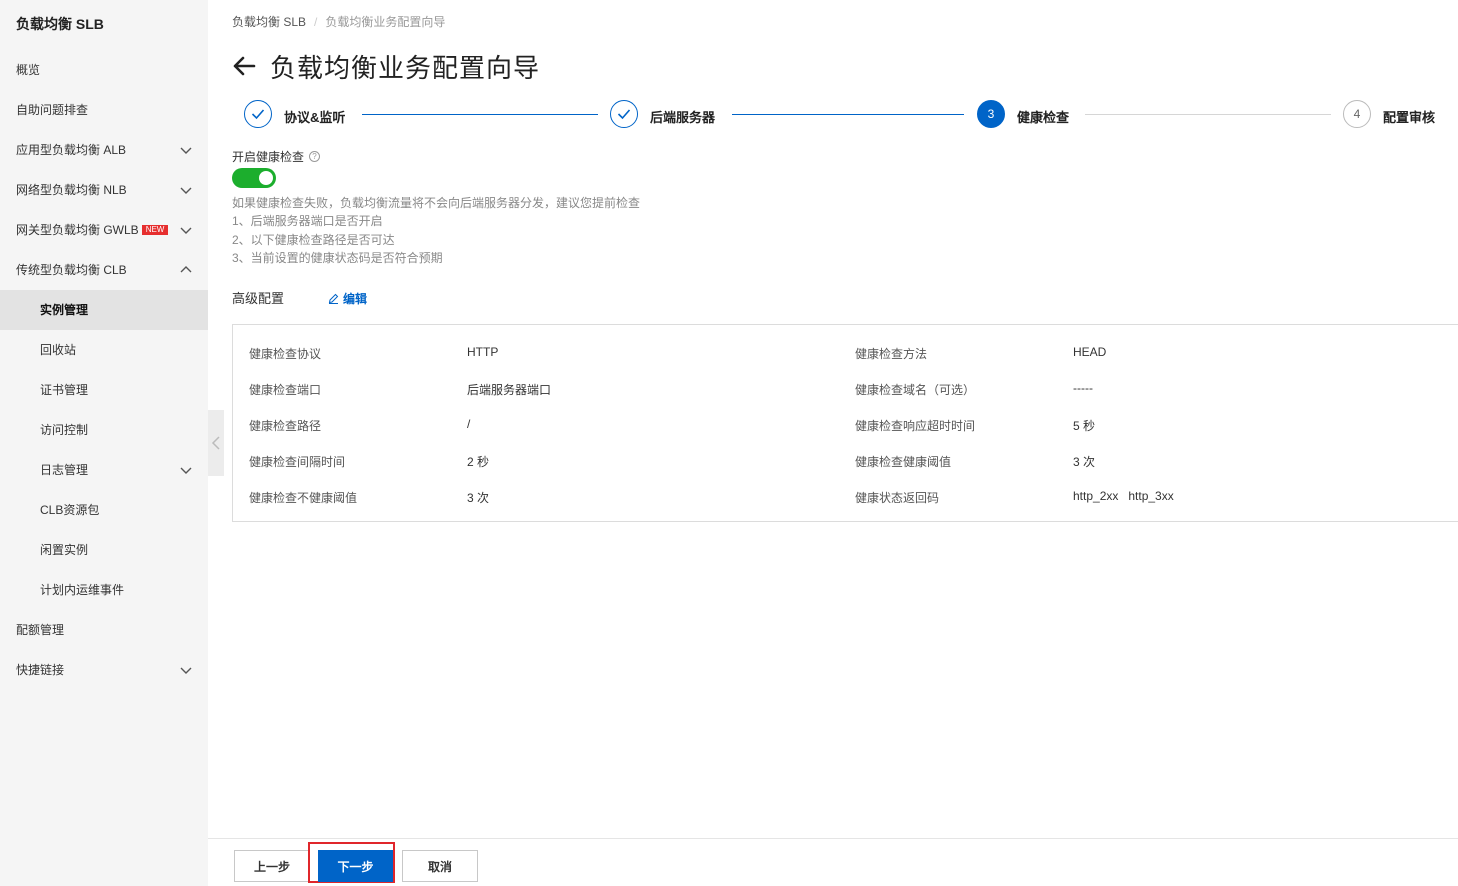  I want to click on health-check-label-text: 开启健康检查, so click(268, 157).